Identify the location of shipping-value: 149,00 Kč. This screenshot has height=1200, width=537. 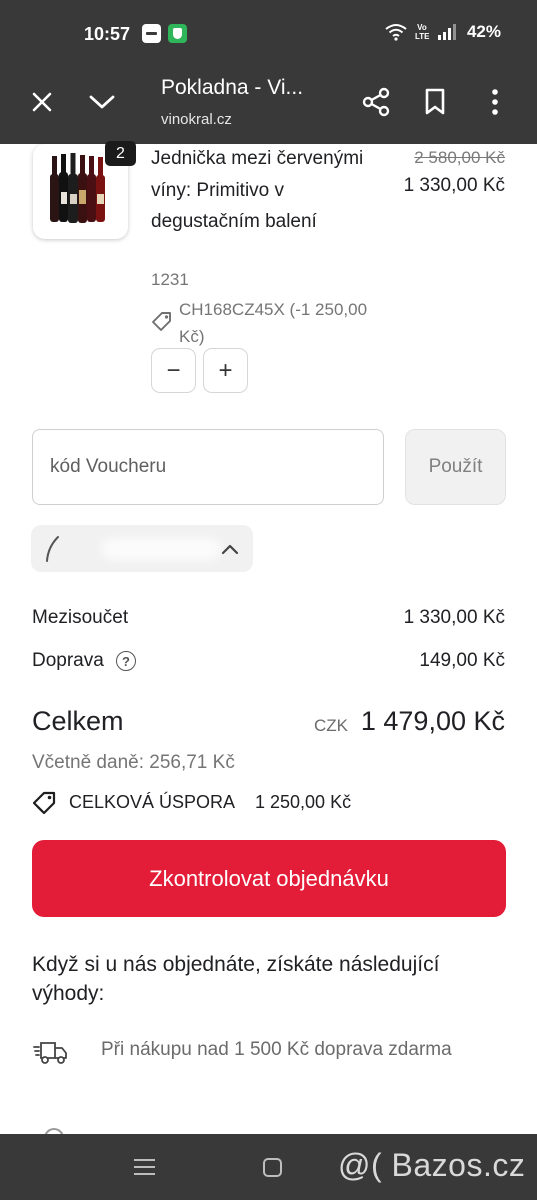
(462, 660).